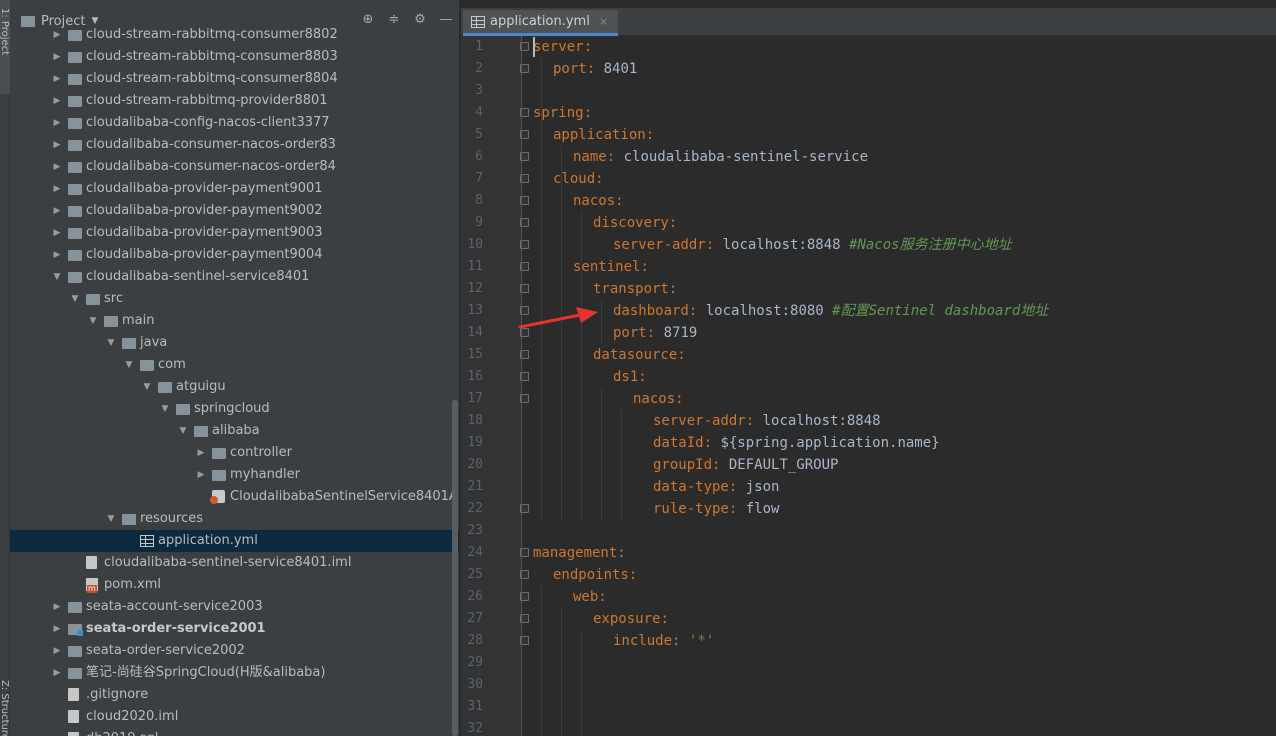 Image resolution: width=1276 pixels, height=736 pixels. I want to click on tree-scrollbar, so click(455, 568).